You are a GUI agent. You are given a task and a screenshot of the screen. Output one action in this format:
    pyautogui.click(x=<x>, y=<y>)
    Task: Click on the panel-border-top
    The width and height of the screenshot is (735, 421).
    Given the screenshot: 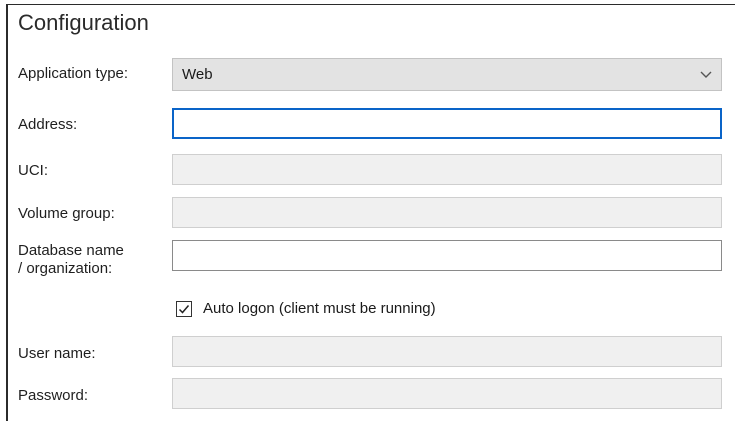 What is the action you would take?
    pyautogui.click(x=370, y=4)
    